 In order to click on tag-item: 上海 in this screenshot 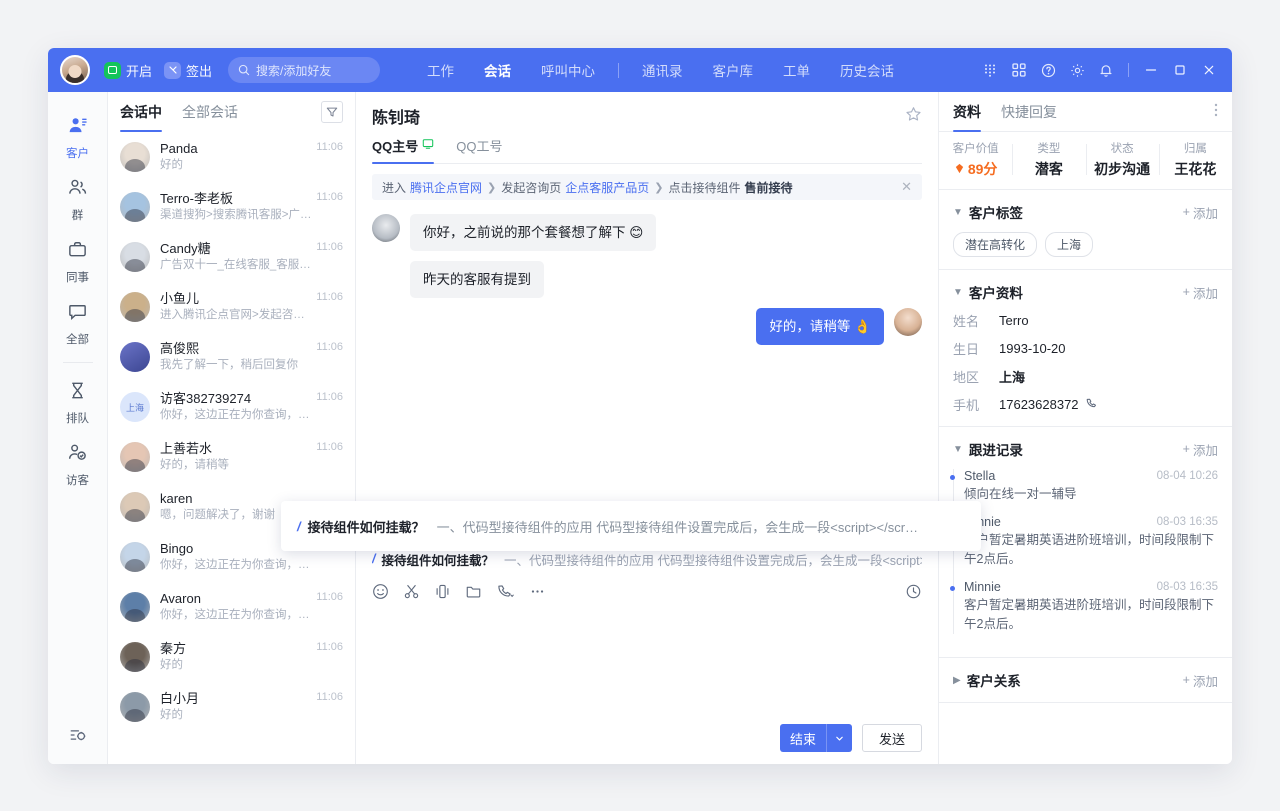, I will do `click(1069, 244)`.